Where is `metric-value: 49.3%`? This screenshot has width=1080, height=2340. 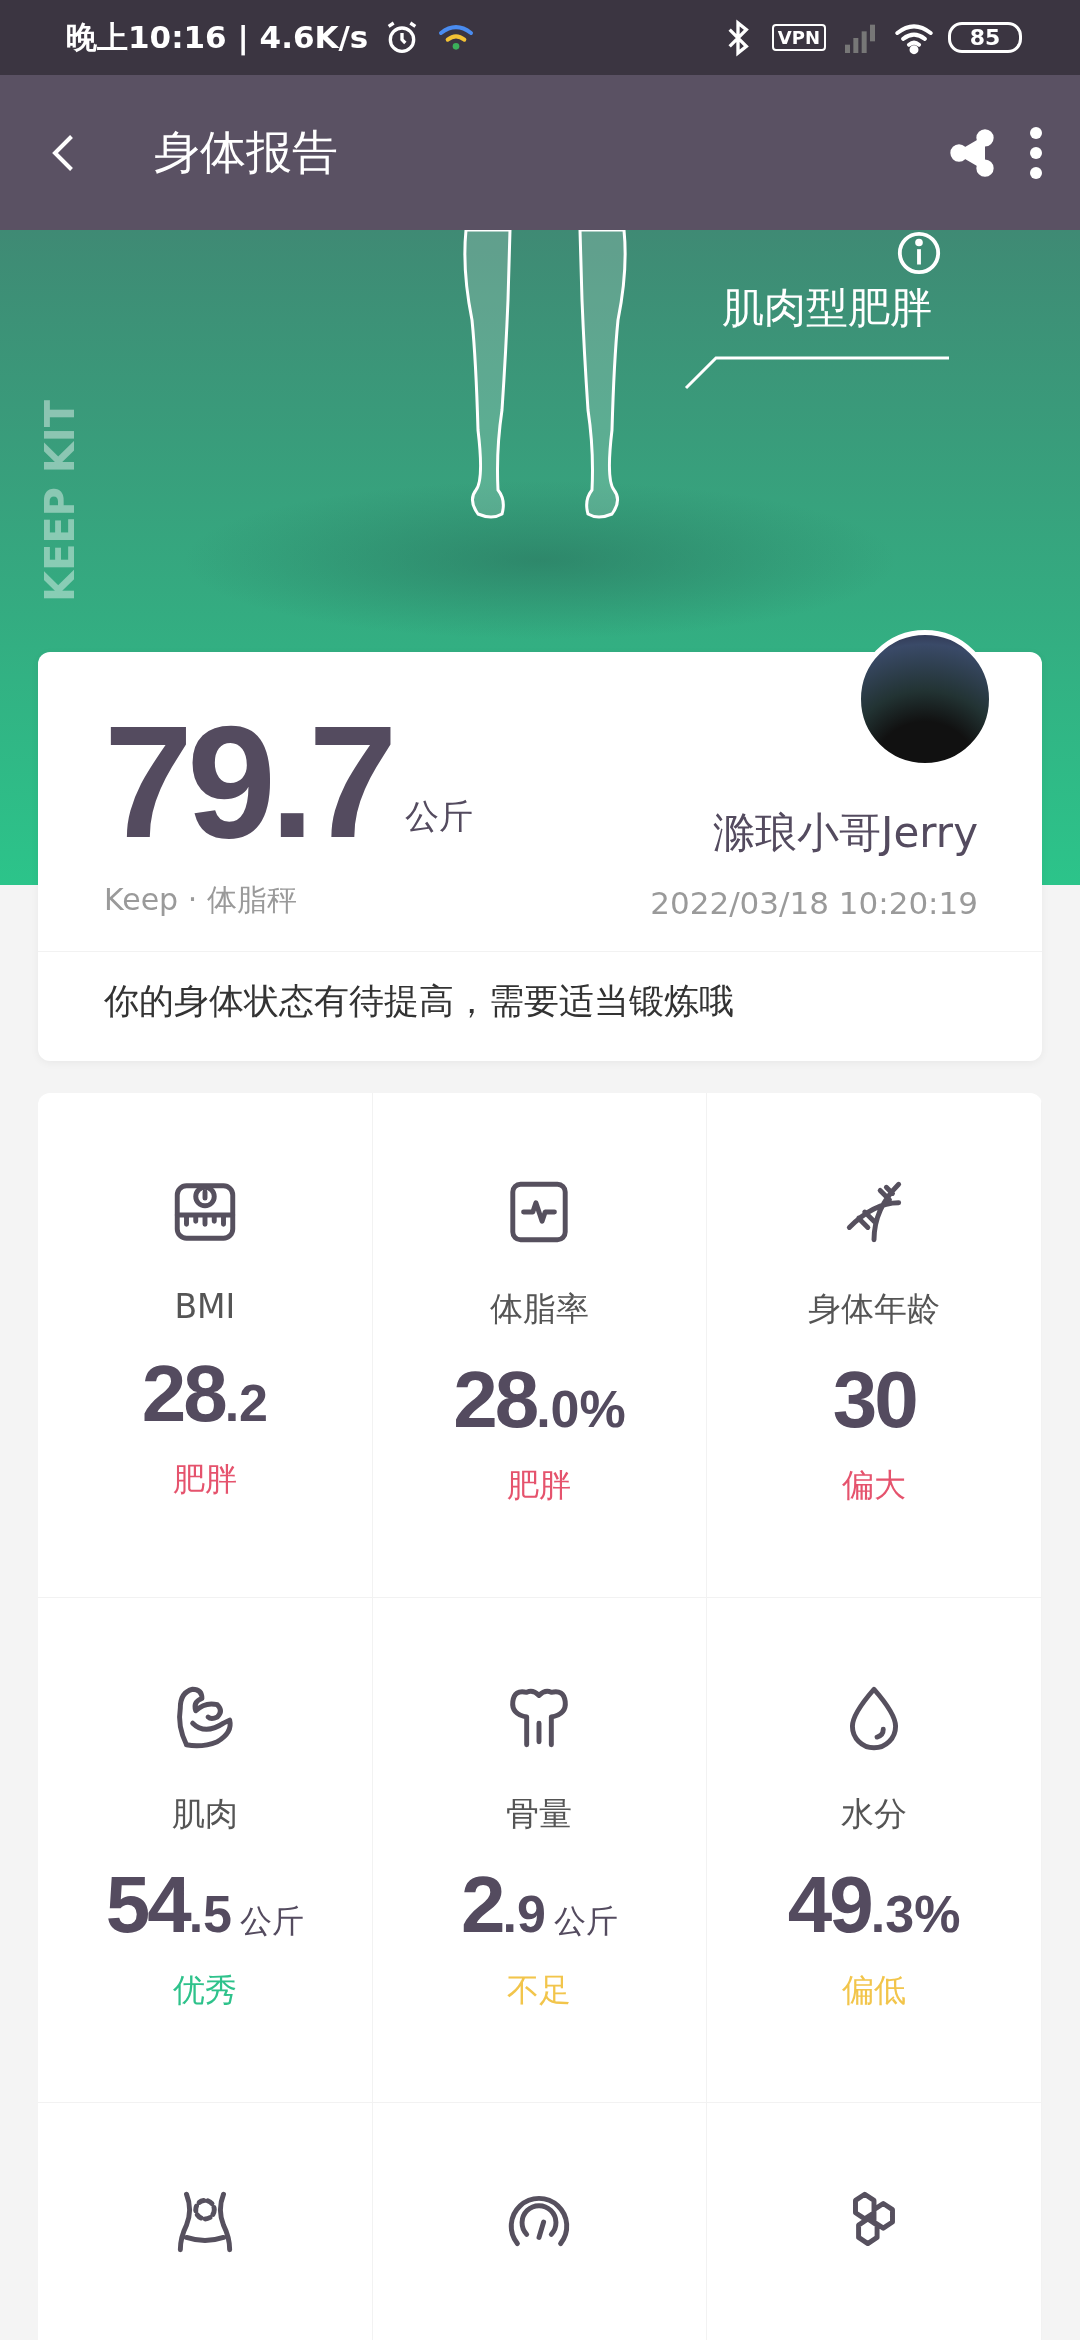 metric-value: 49.3% is located at coordinates (874, 1905).